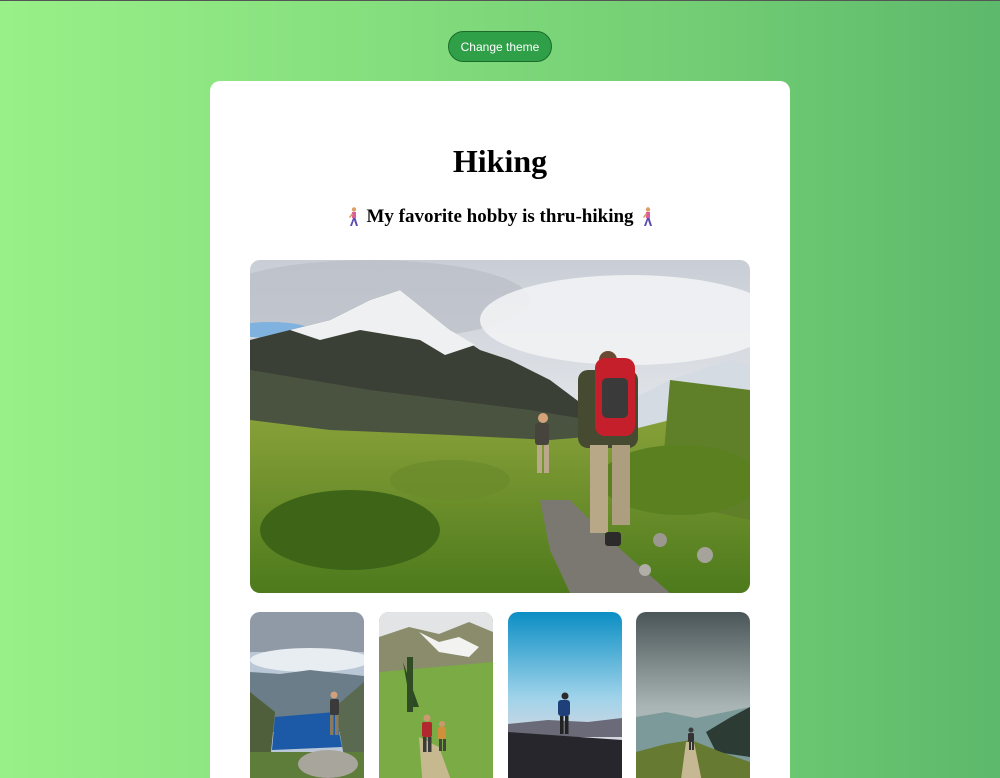  I want to click on meadow-hikers-photo, so click(436, 695).